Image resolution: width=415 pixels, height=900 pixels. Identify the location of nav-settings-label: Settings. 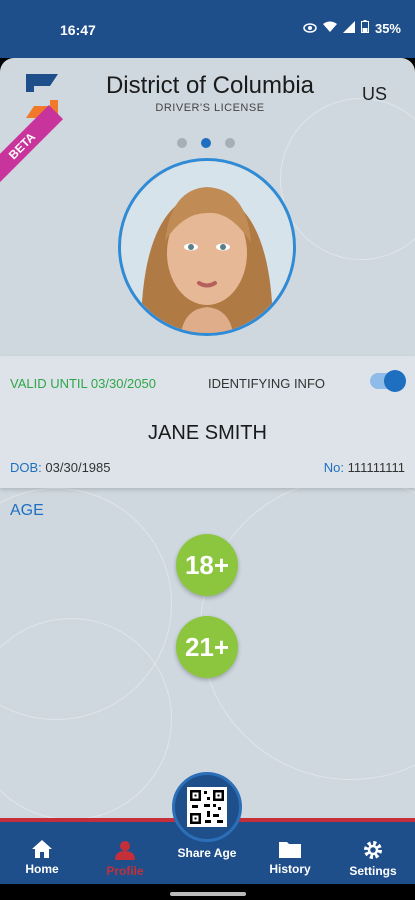
(373, 871).